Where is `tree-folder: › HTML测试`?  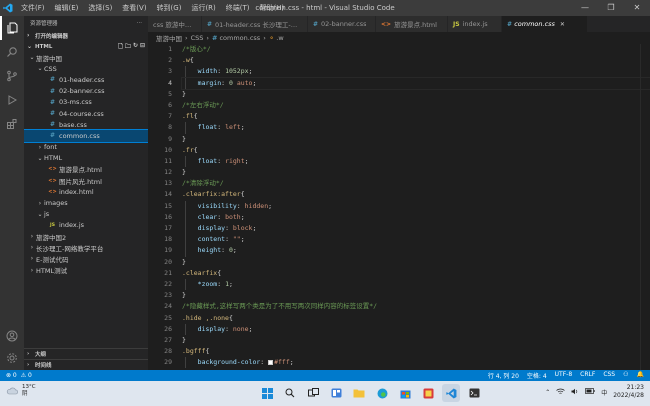 tree-folder: › HTML测试 is located at coordinates (86, 270).